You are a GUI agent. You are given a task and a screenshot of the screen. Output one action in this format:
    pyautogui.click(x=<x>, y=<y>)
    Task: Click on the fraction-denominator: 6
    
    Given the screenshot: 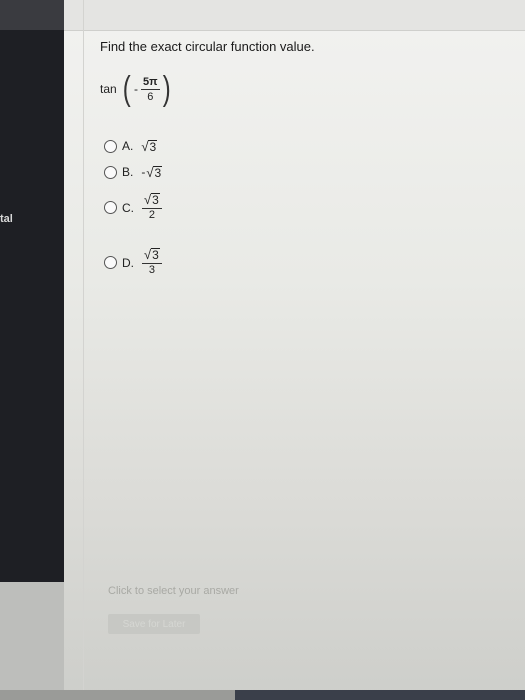 What is the action you would take?
    pyautogui.click(x=150, y=96)
    